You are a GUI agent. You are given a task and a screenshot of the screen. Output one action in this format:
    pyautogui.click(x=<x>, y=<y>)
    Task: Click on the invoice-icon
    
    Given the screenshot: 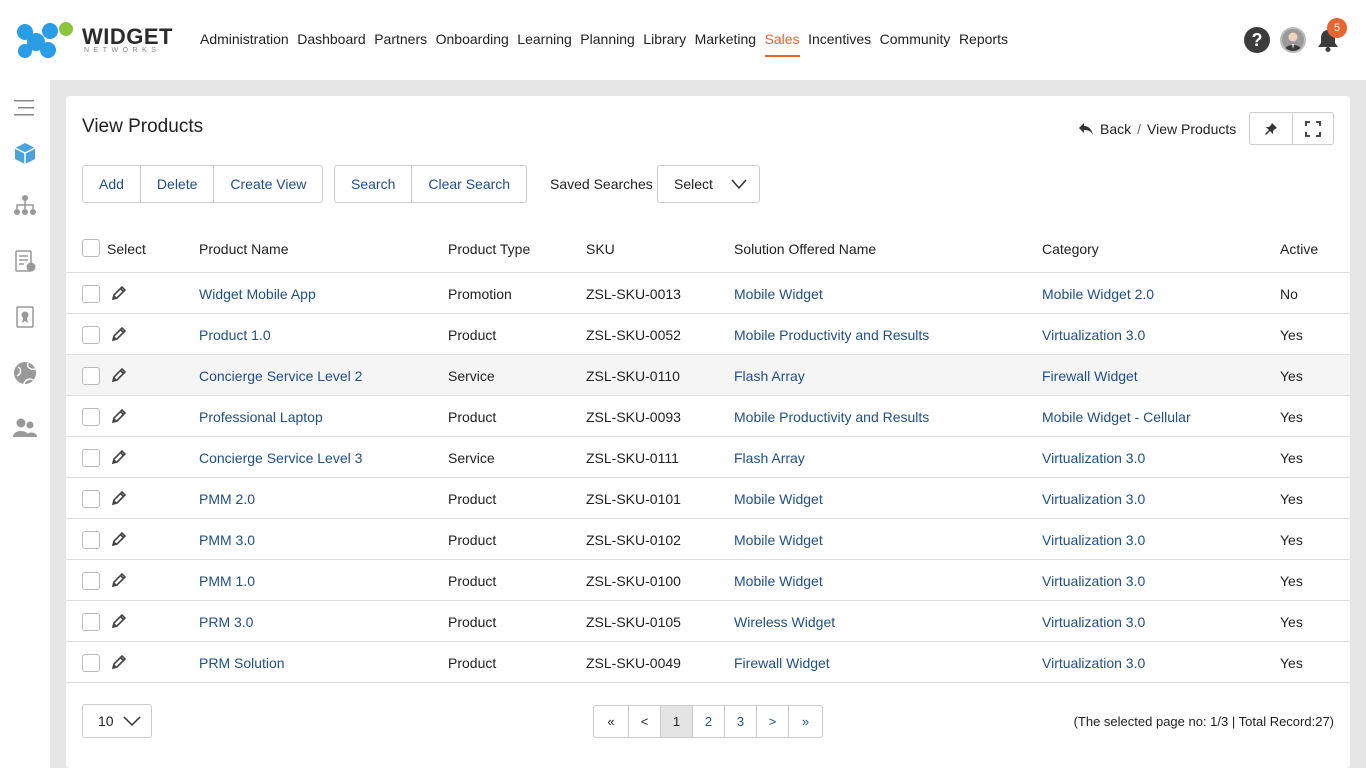 What is the action you would take?
    pyautogui.click(x=25, y=261)
    